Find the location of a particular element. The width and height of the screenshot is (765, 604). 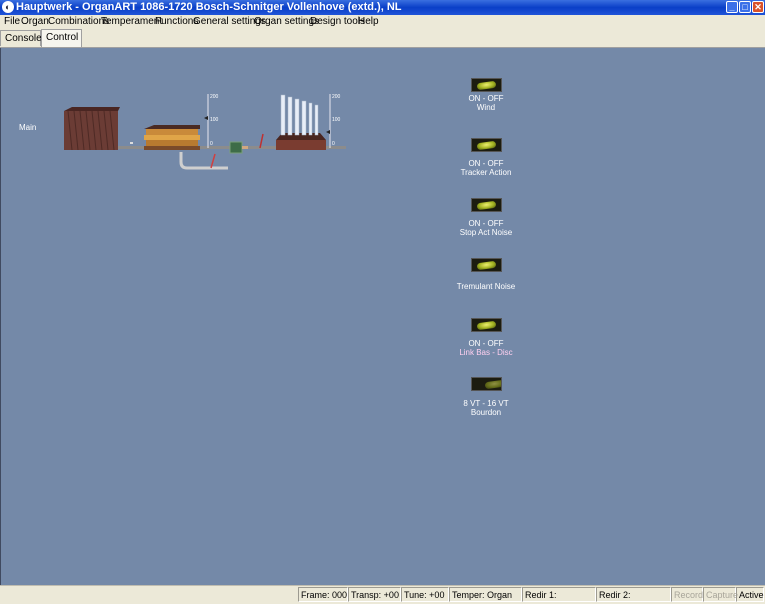

tab-control: Control is located at coordinates (61, 38).